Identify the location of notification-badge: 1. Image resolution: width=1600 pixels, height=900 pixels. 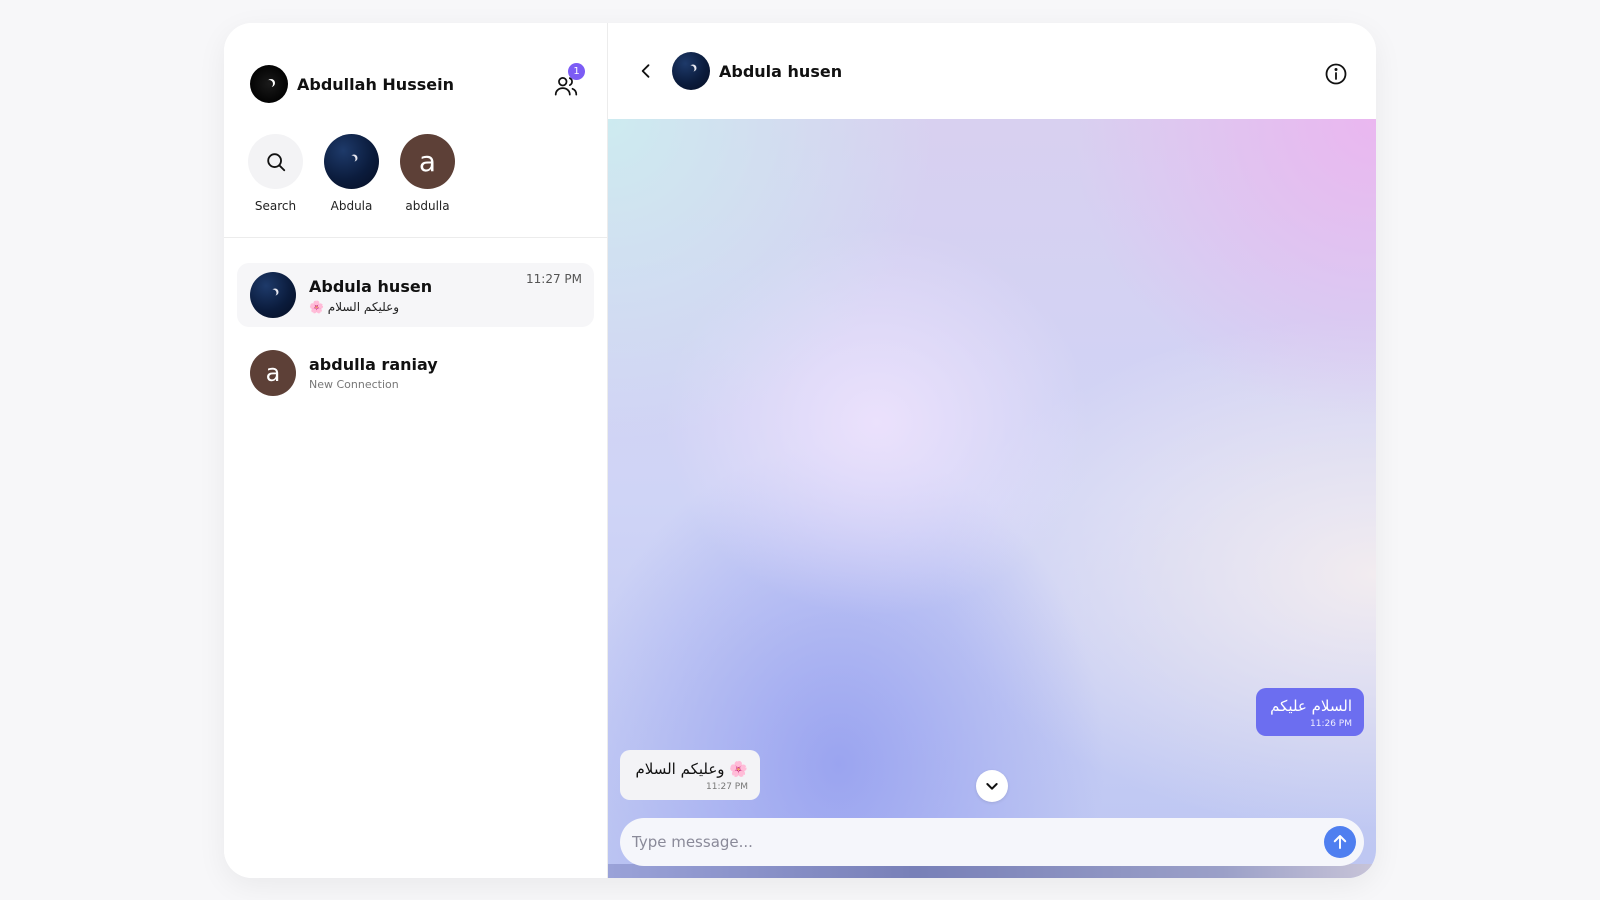
(576, 71).